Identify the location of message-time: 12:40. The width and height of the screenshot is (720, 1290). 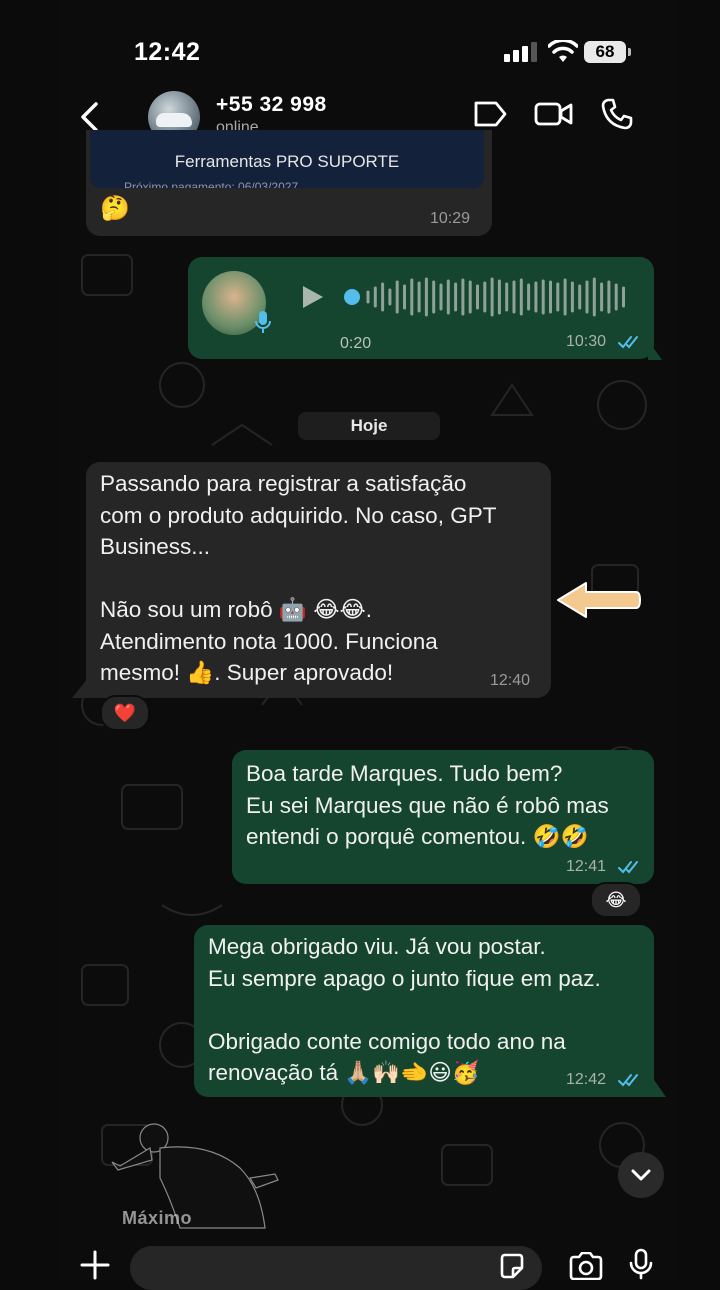
(510, 680).